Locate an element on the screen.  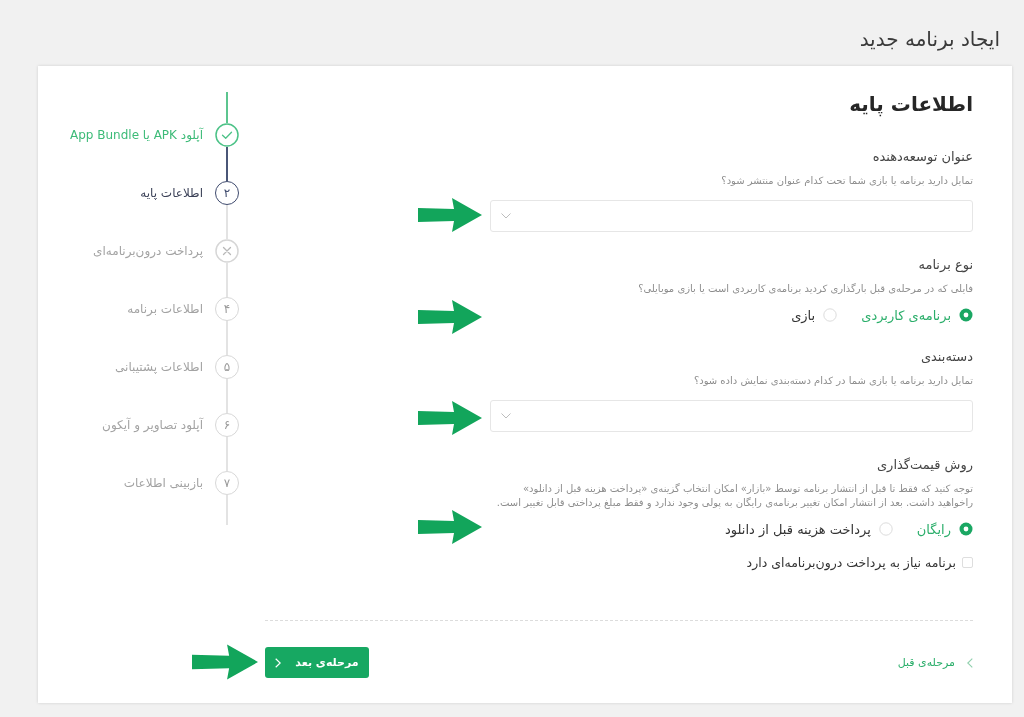
step-label: اطلاعات برنامه is located at coordinates (165, 309).